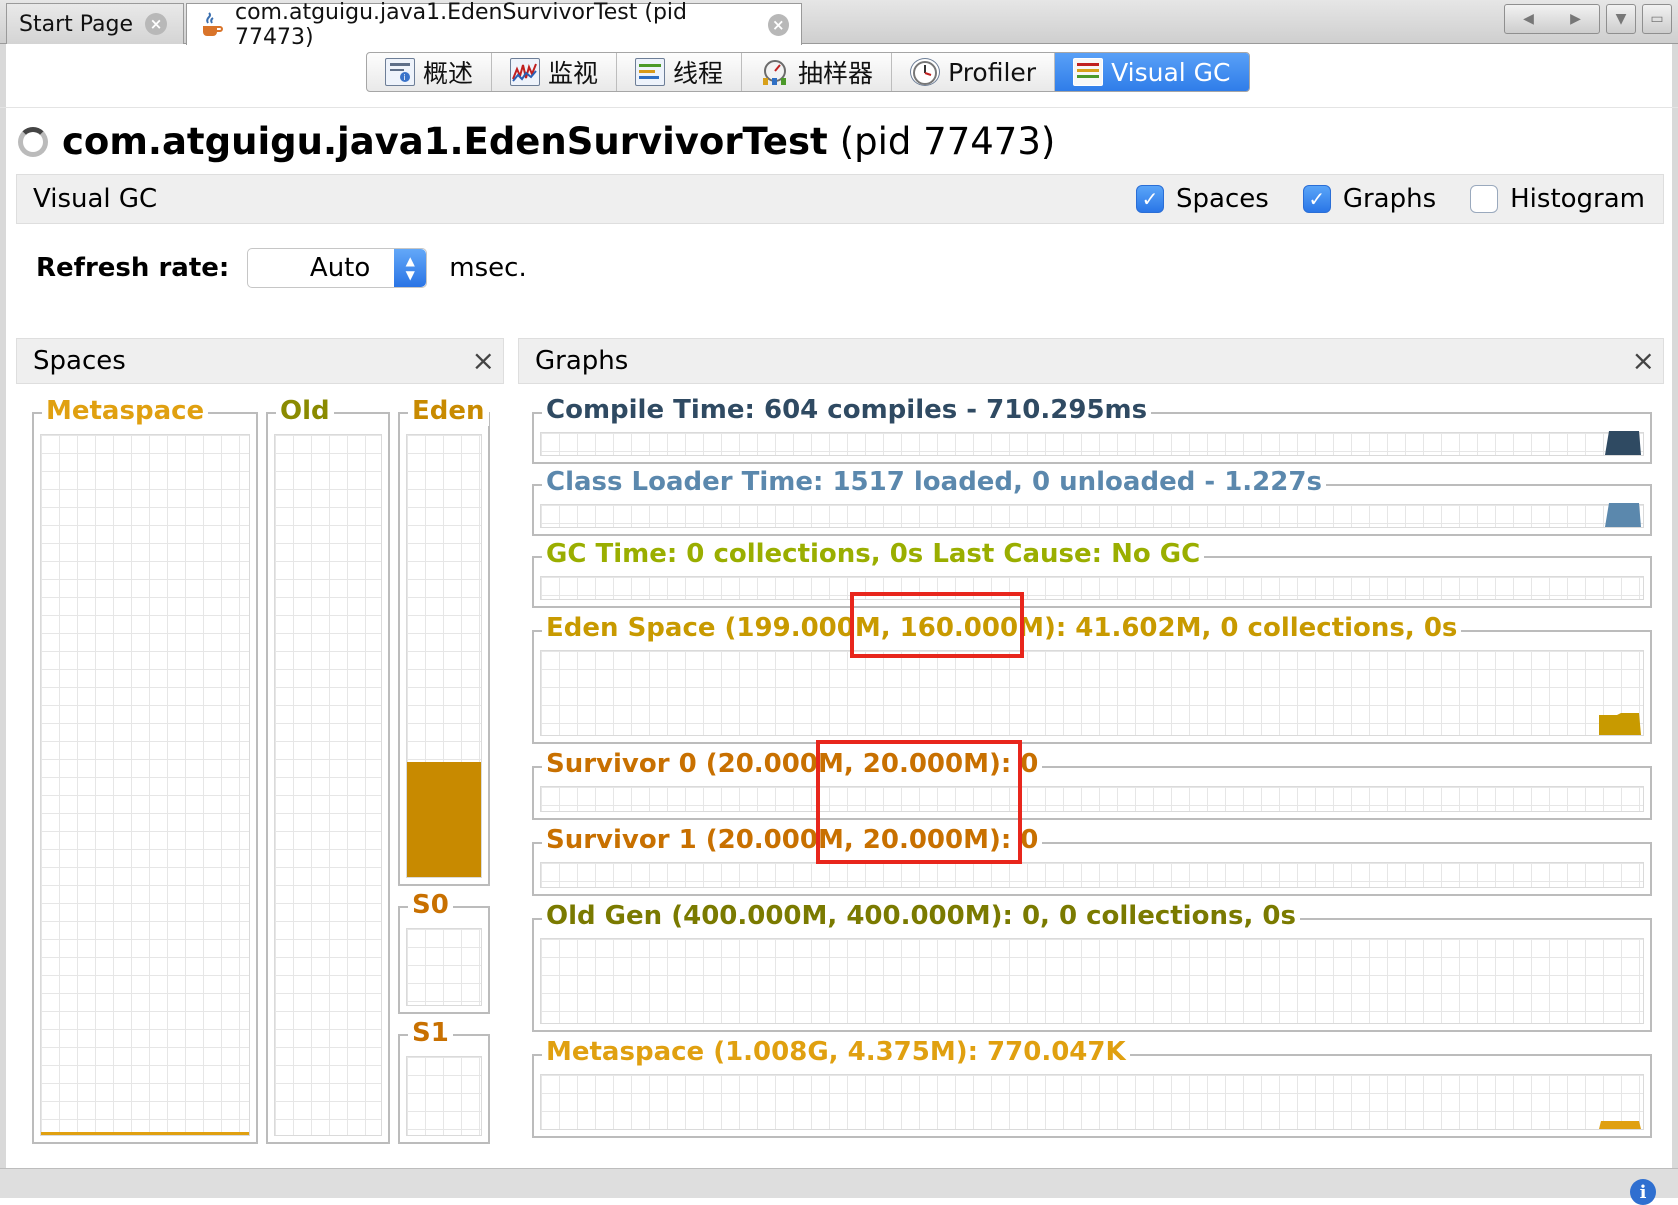 The width and height of the screenshot is (1678, 1205). What do you see at coordinates (1575, 19) in the screenshot?
I see `scroll-right-icon: ▶` at bounding box center [1575, 19].